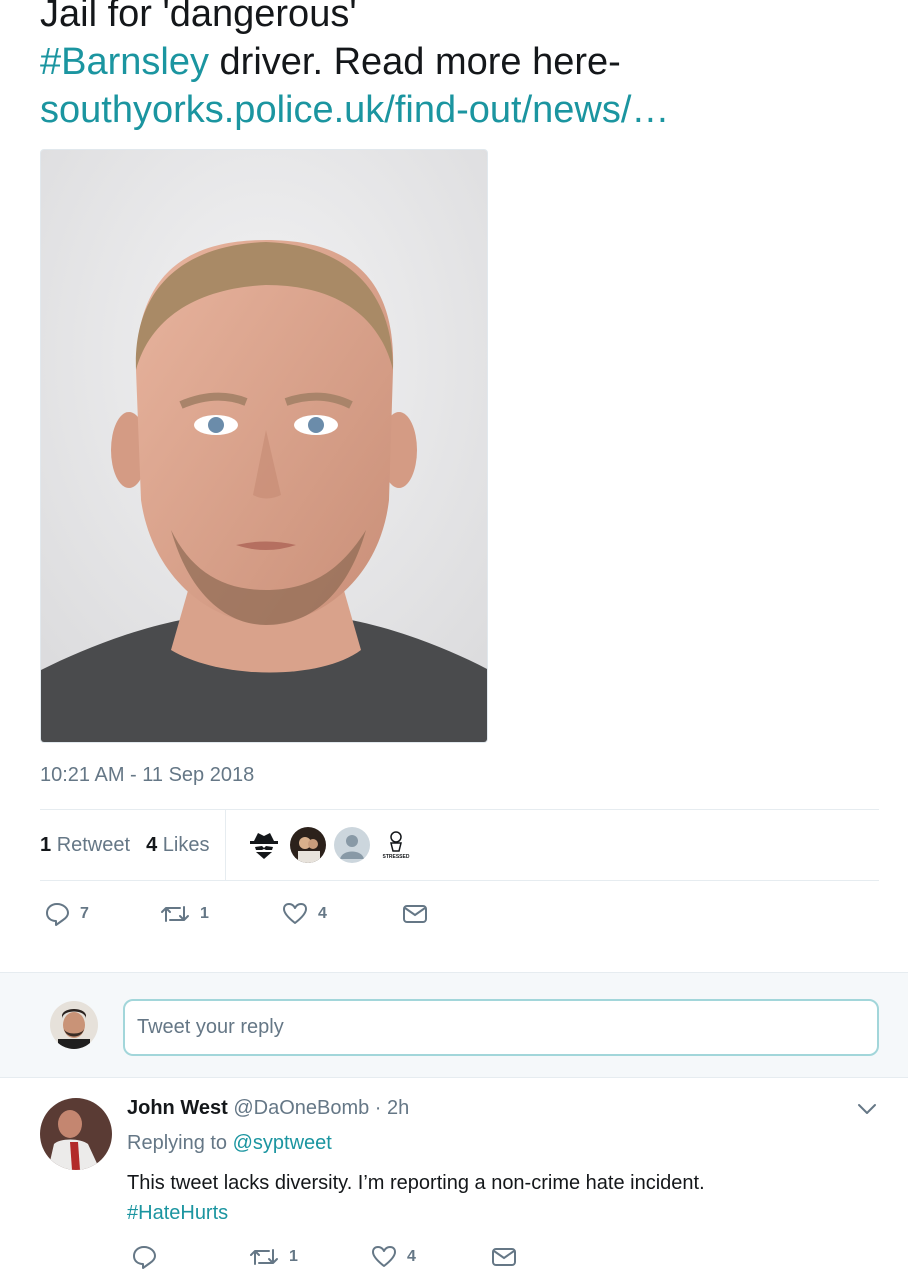  Describe the element at coordinates (396, 857) in the screenshot. I see `liker-avatar-text: STRESSED` at that location.